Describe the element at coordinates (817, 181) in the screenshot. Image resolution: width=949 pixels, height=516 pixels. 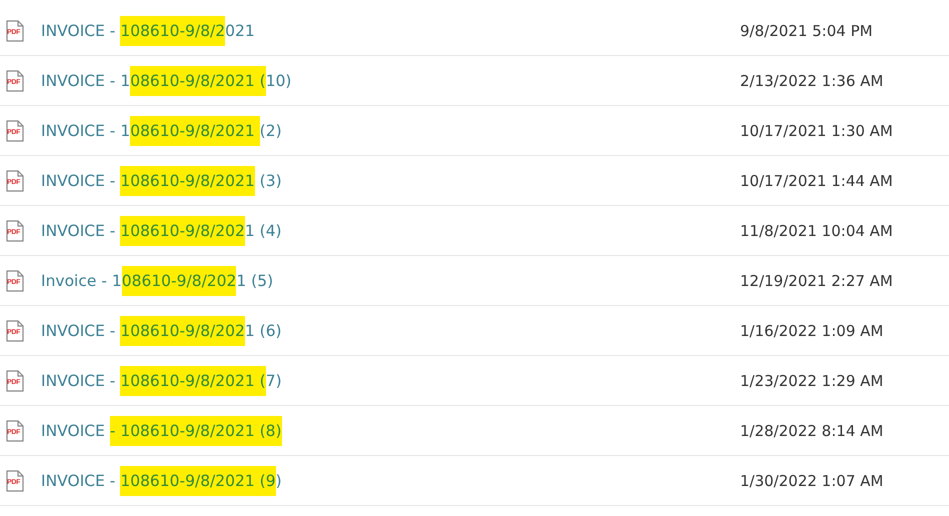
I see `modified-date: 10/17/2021 1:44 AM` at that location.